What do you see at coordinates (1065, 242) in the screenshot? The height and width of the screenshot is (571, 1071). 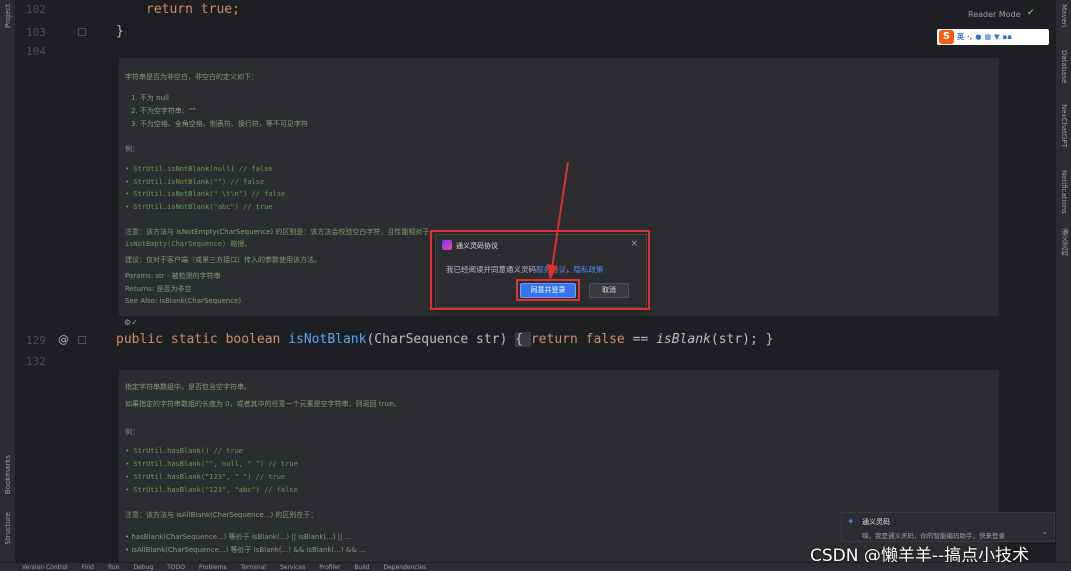 I see `tongyi-tool-tab: 通义灵码` at bounding box center [1065, 242].